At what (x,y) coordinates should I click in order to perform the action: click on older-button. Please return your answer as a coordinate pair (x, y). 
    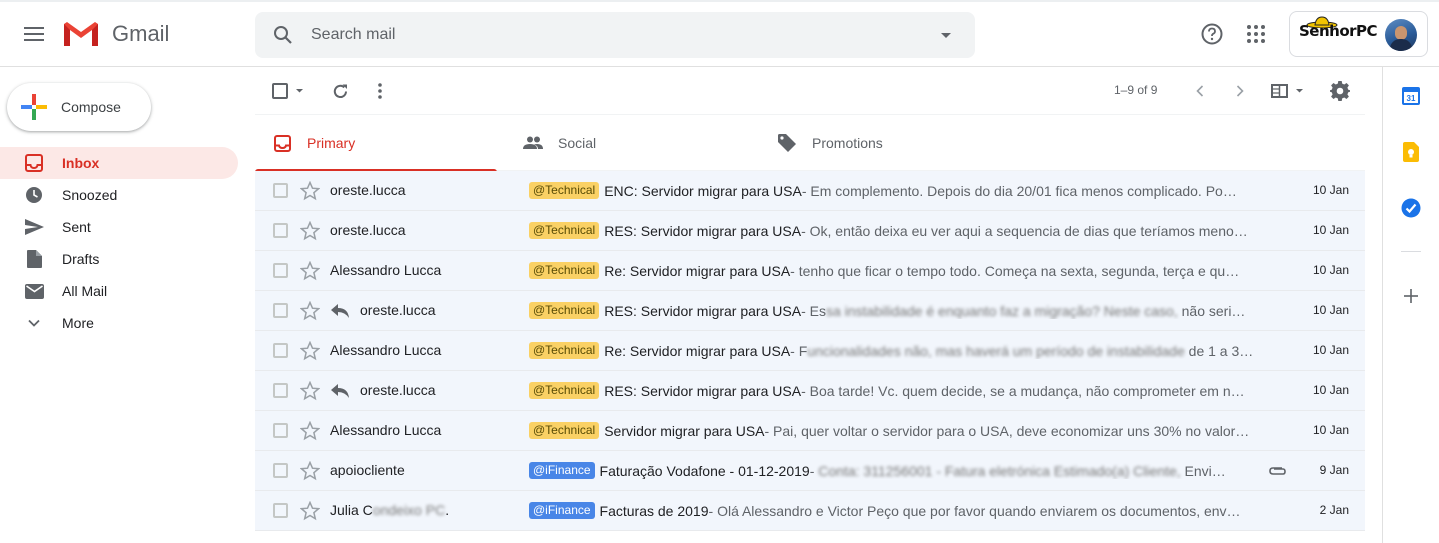
    Looking at the image, I should click on (1240, 91).